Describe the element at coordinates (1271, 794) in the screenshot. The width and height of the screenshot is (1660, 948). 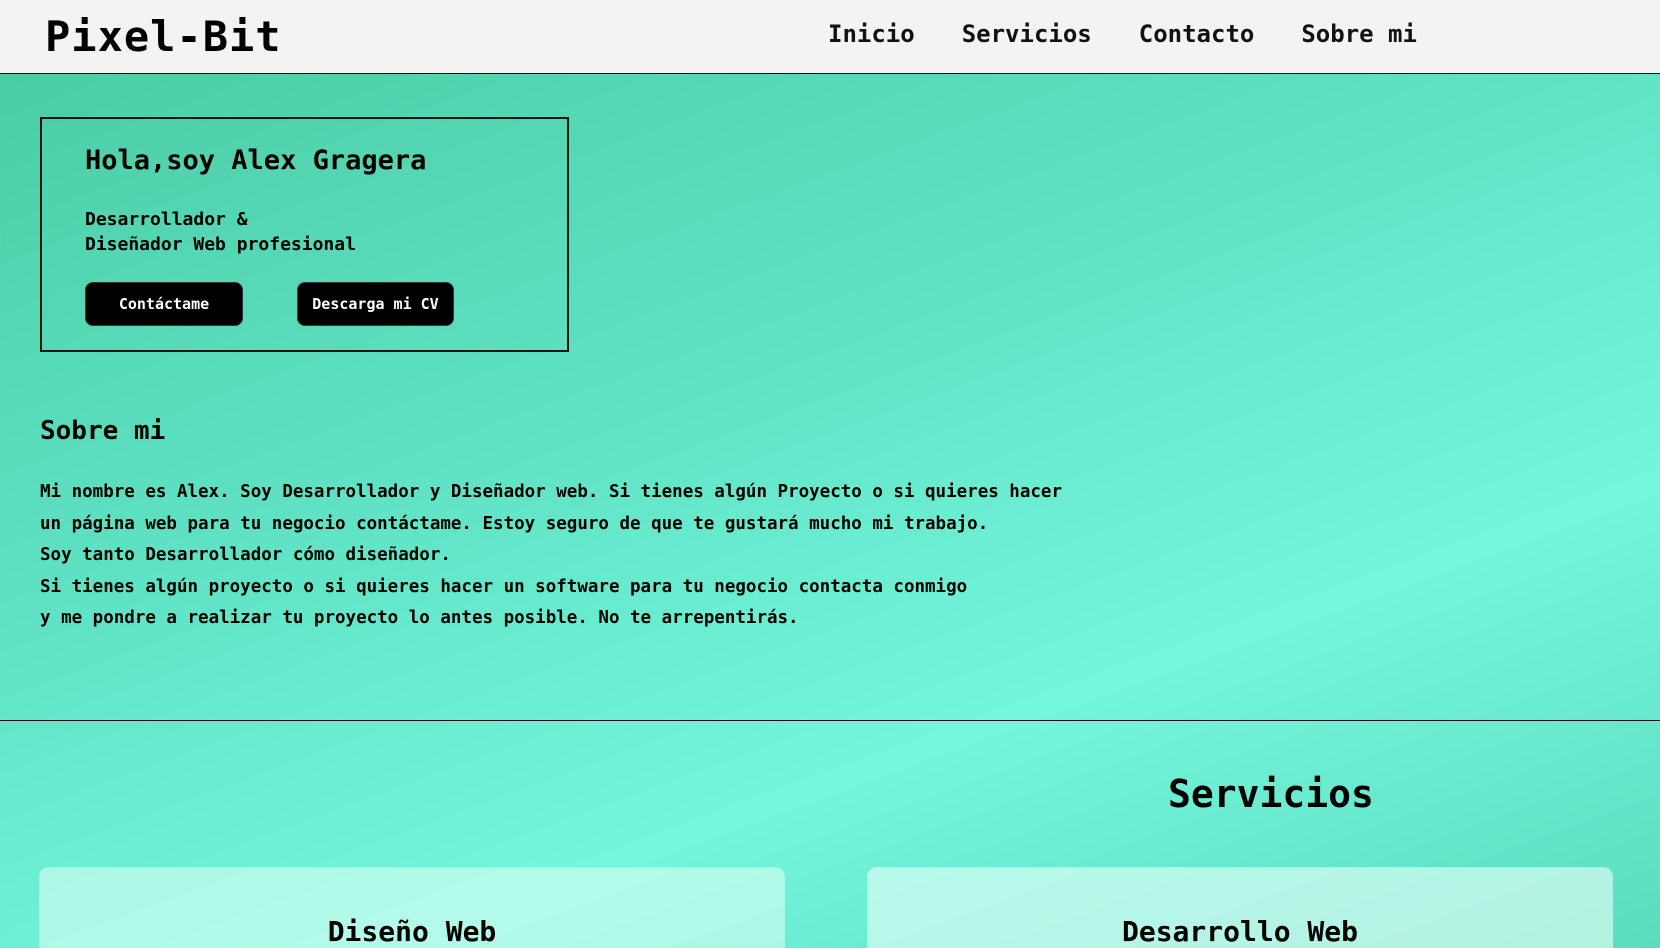
I see `services-title: Servicios` at that location.